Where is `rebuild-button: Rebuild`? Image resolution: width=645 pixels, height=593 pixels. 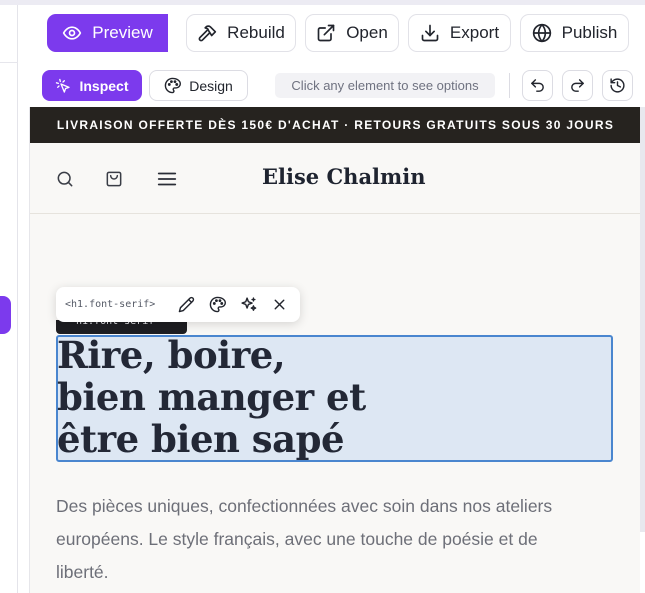
rebuild-button: Rebuild is located at coordinates (241, 33).